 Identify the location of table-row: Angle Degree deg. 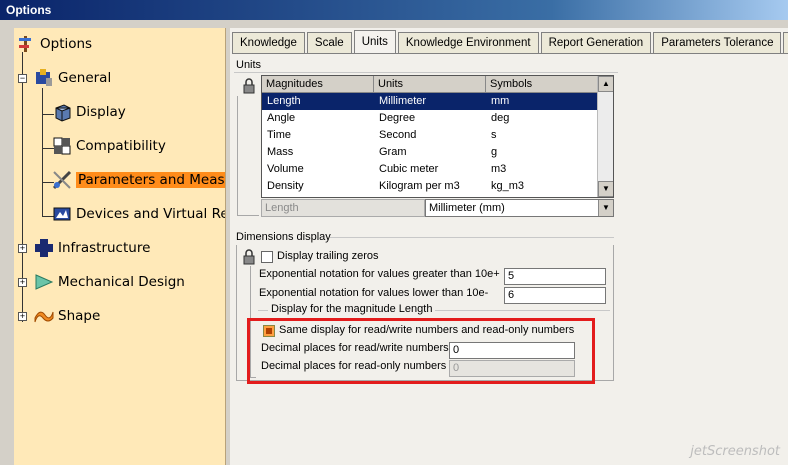
(437, 118).